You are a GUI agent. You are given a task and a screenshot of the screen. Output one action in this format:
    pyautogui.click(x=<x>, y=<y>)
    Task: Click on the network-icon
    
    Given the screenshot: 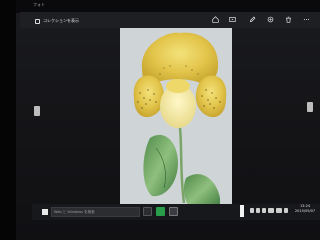 What is the action you would take?
    pyautogui.click(x=252, y=210)
    